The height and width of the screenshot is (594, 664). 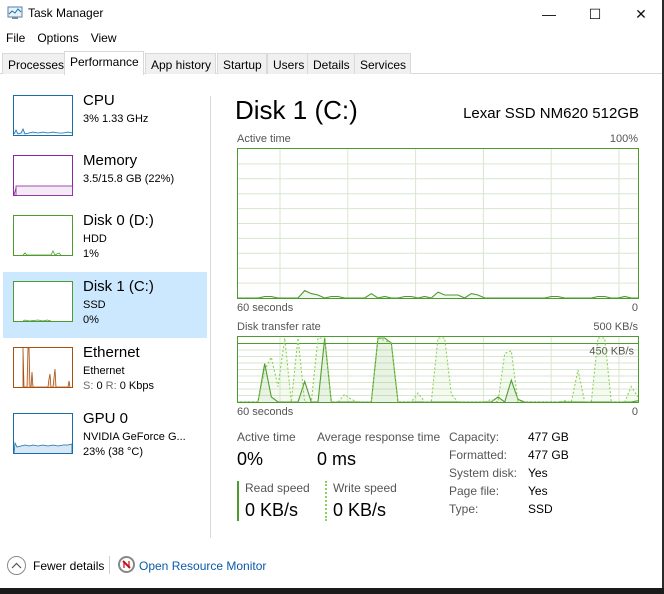 I want to click on fewer-details-link: Fewer details, so click(x=68, y=566).